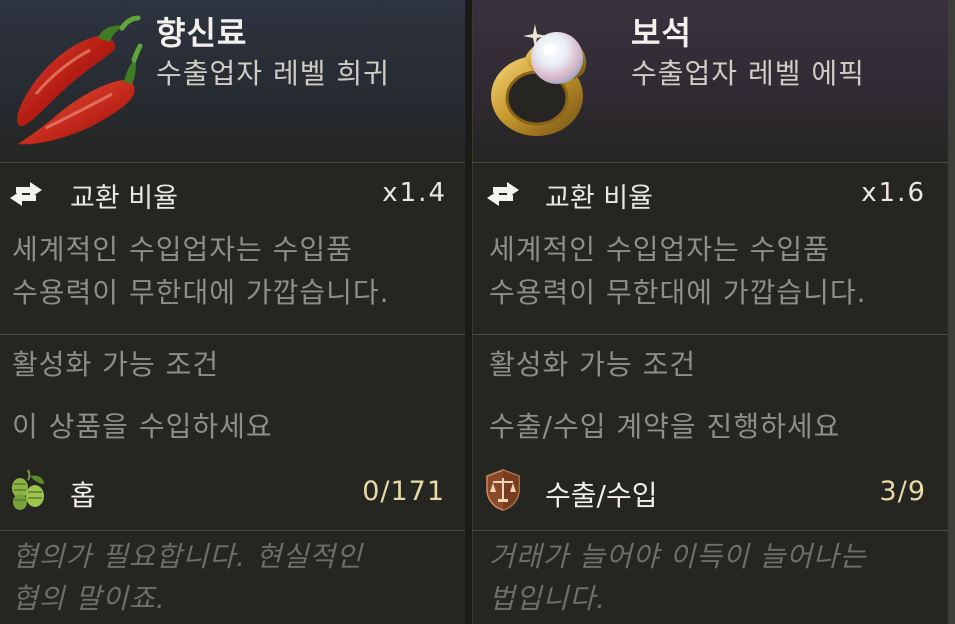  I want to click on scales-badge-icon, so click(503, 490).